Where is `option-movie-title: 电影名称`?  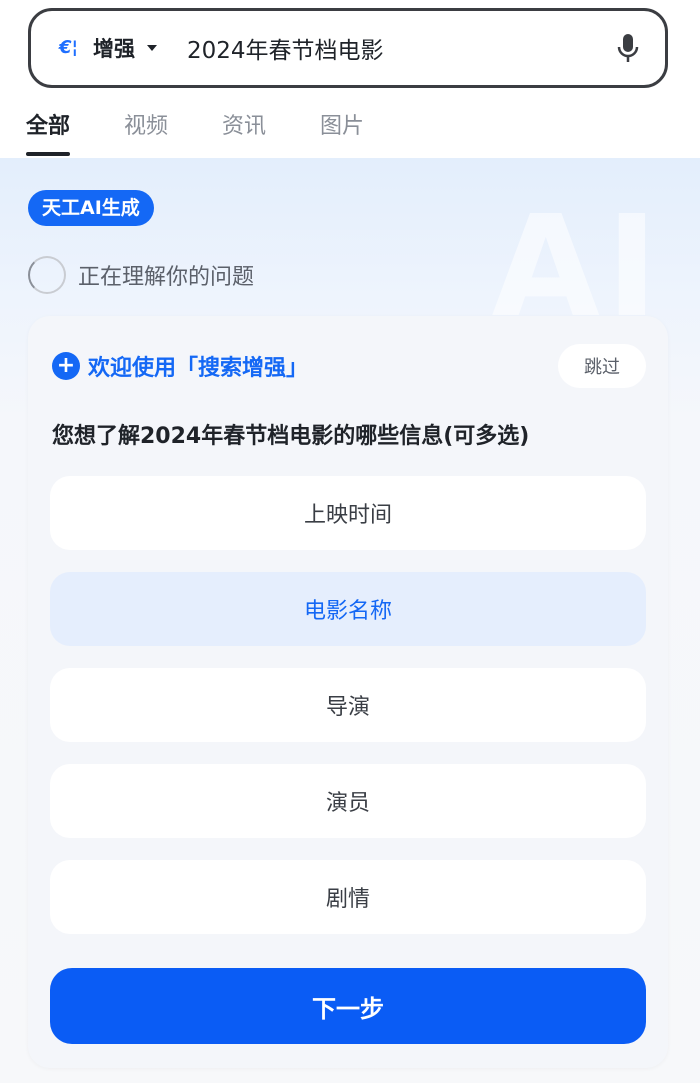 option-movie-title: 电影名称 is located at coordinates (348, 609).